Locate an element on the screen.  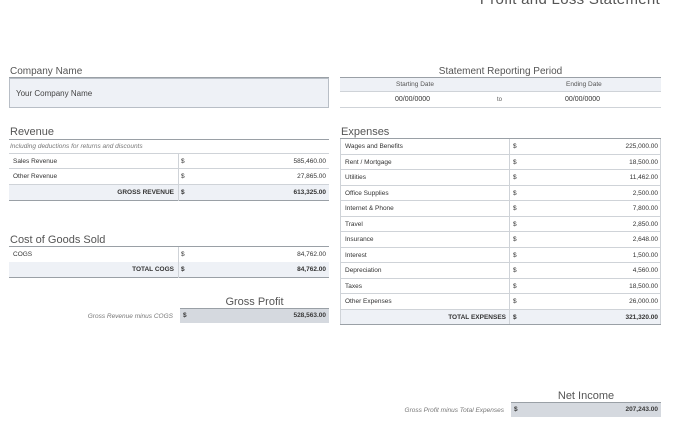
expense-row-amount: 1,500.00 is located at coordinates (645, 255).